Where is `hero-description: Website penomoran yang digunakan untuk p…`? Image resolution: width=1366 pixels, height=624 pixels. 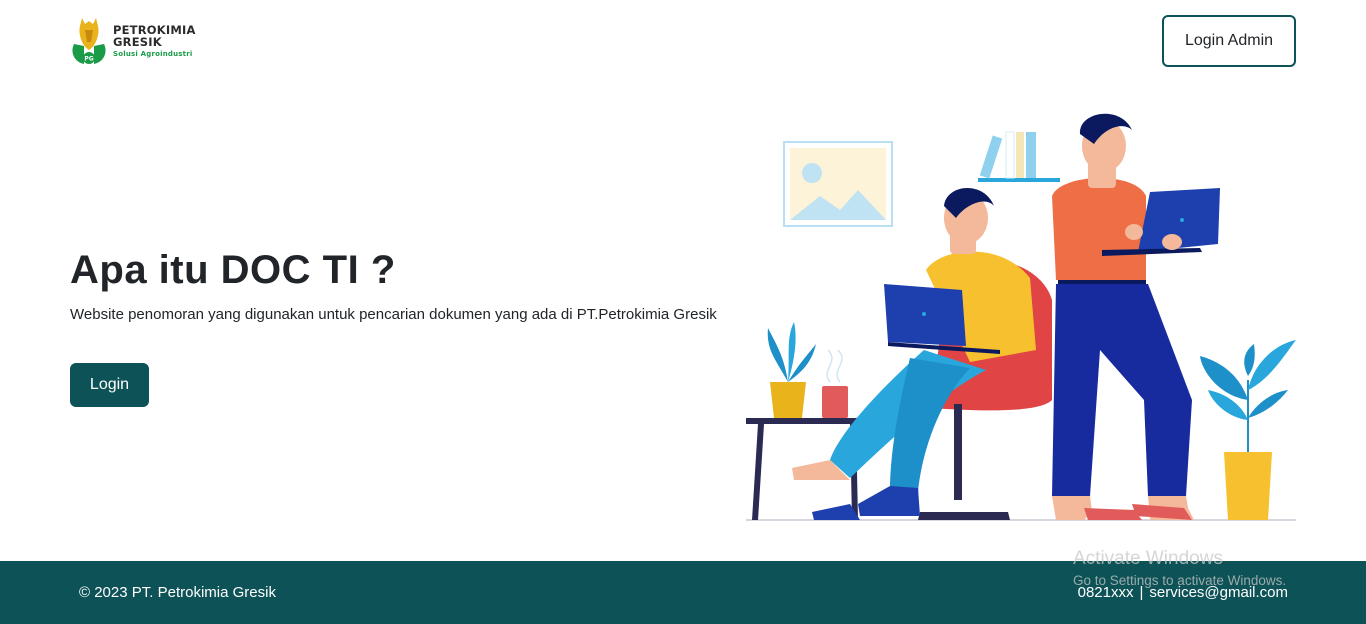
hero-description: Website penomoran yang digunakan untuk p… is located at coordinates (393, 314).